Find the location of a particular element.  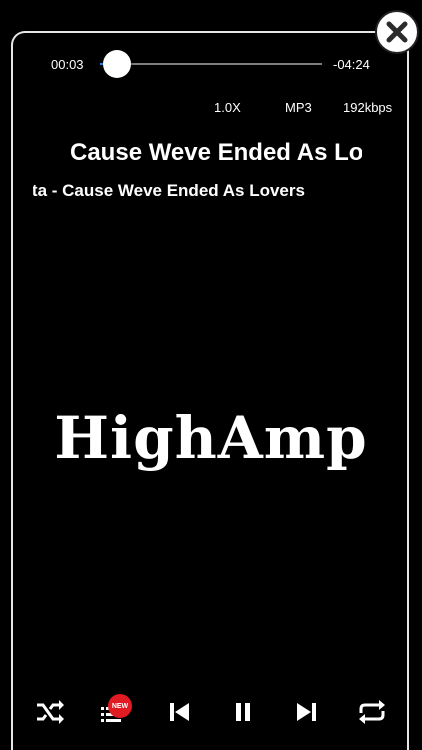

playback-speed: 1.0X is located at coordinates (227, 107).